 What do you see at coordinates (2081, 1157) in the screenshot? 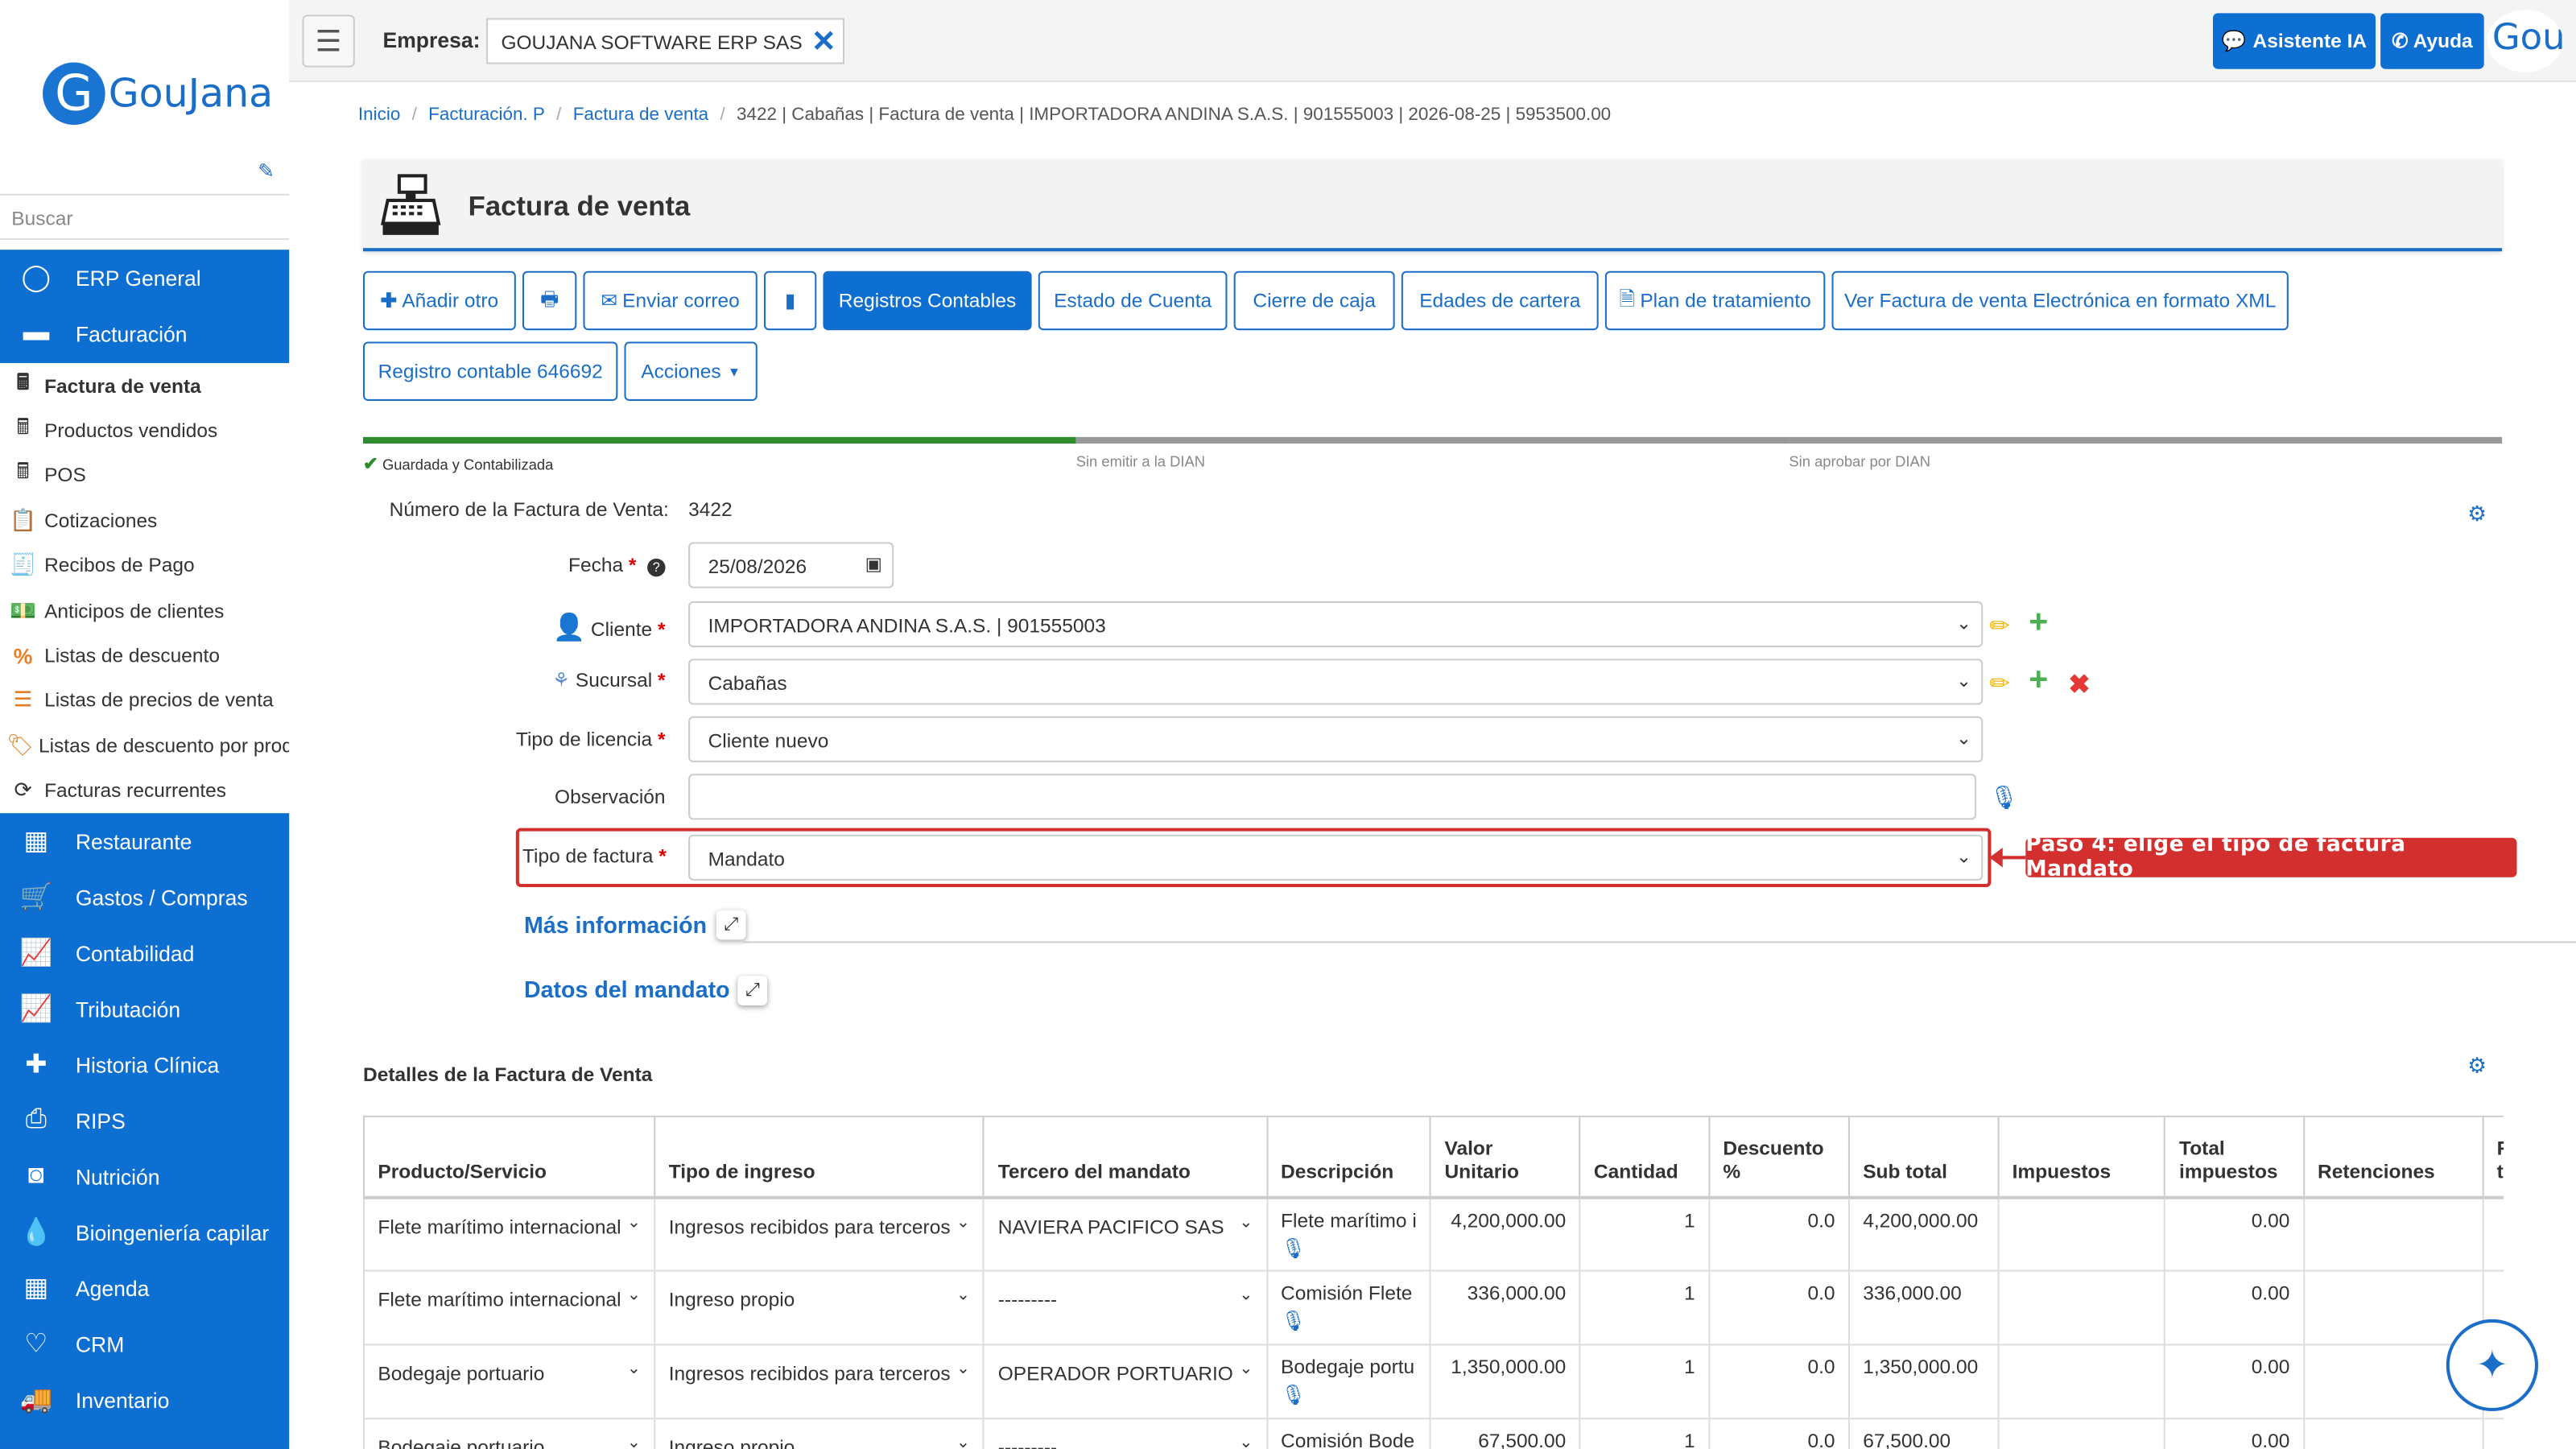
I see `column-header: Impuestos` at bounding box center [2081, 1157].